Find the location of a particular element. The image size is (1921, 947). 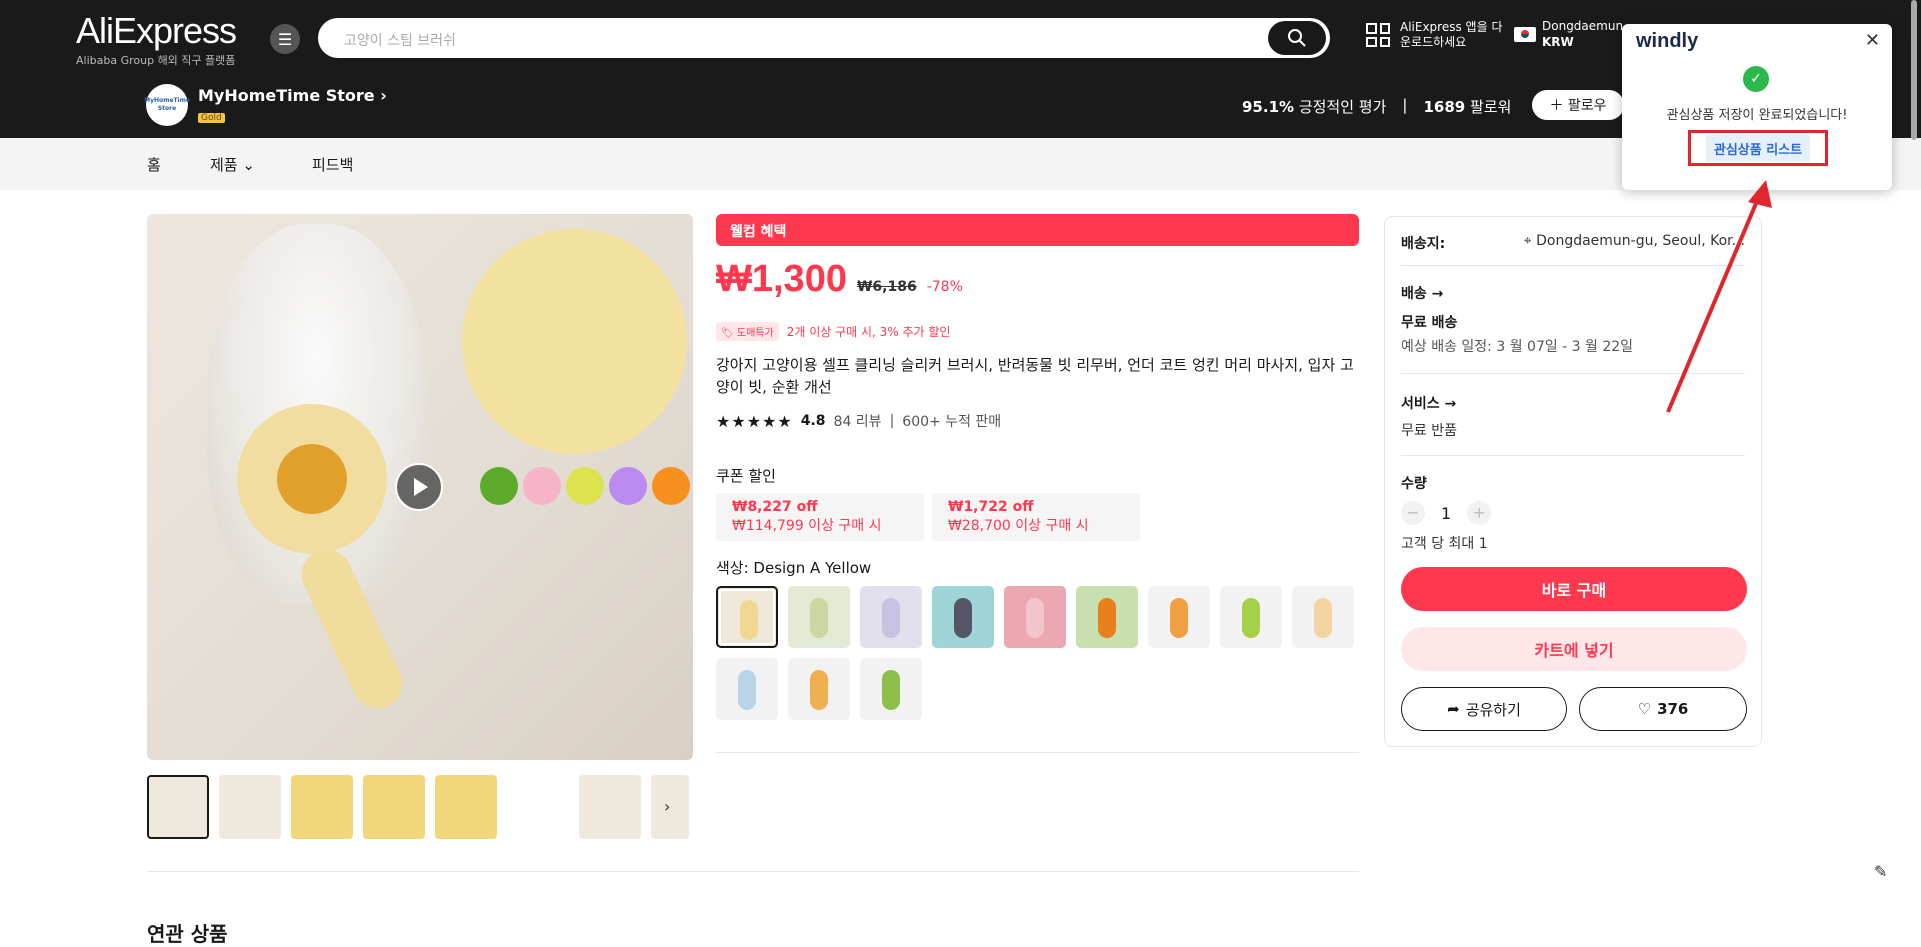

currency-label: KRW is located at coordinates (1584, 42).